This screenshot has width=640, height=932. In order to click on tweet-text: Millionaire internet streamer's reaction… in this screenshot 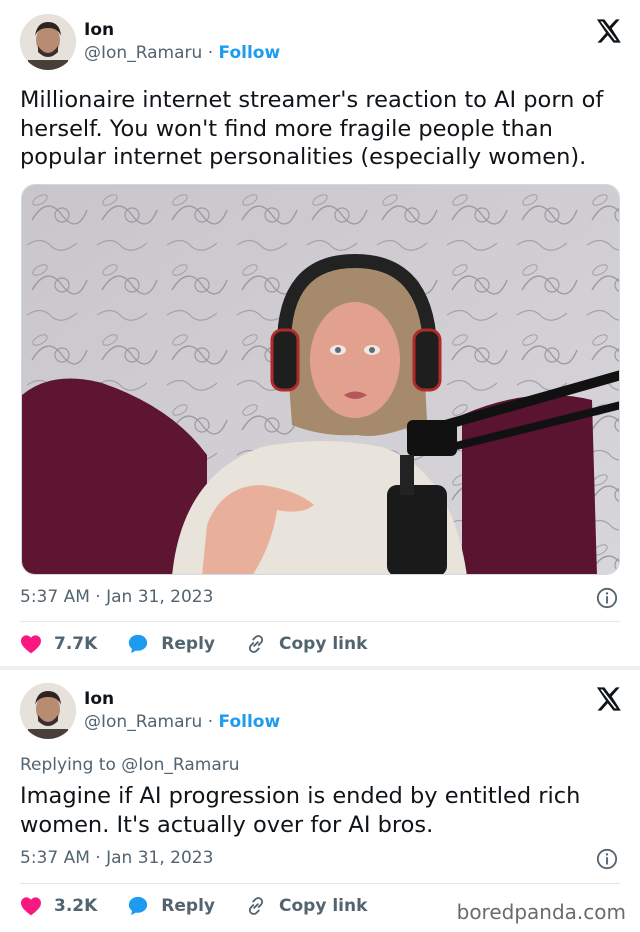, I will do `click(312, 128)`.